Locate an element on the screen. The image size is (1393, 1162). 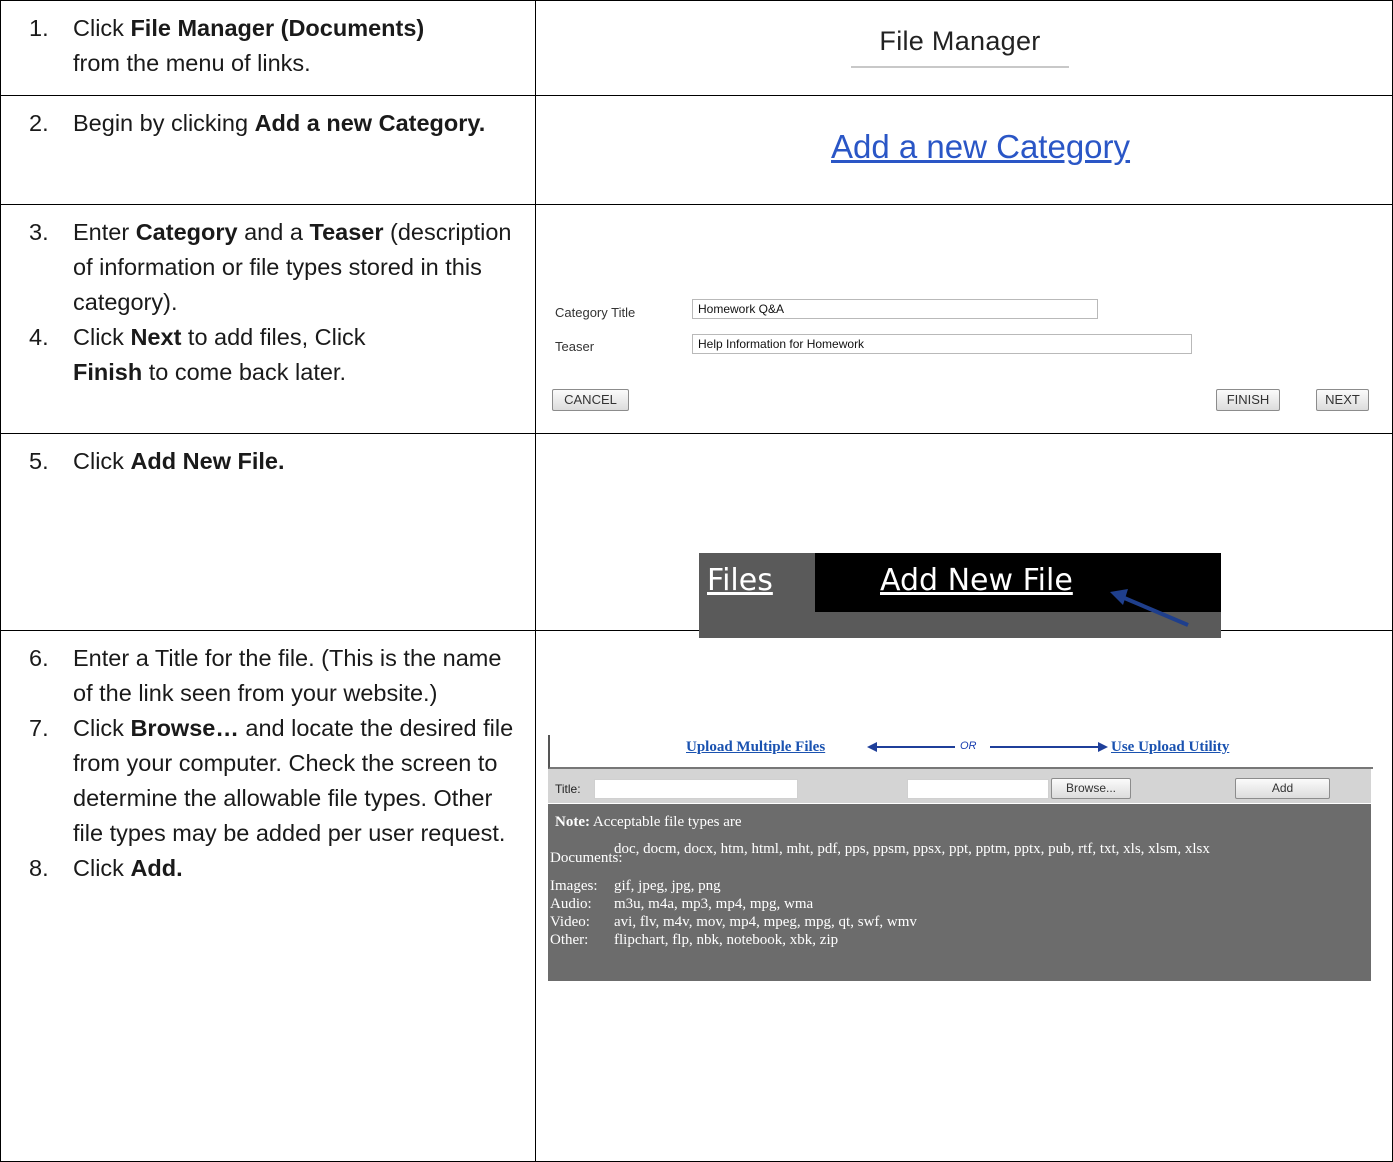
step-8: 8. Click Add. is located at coordinates (106, 868).